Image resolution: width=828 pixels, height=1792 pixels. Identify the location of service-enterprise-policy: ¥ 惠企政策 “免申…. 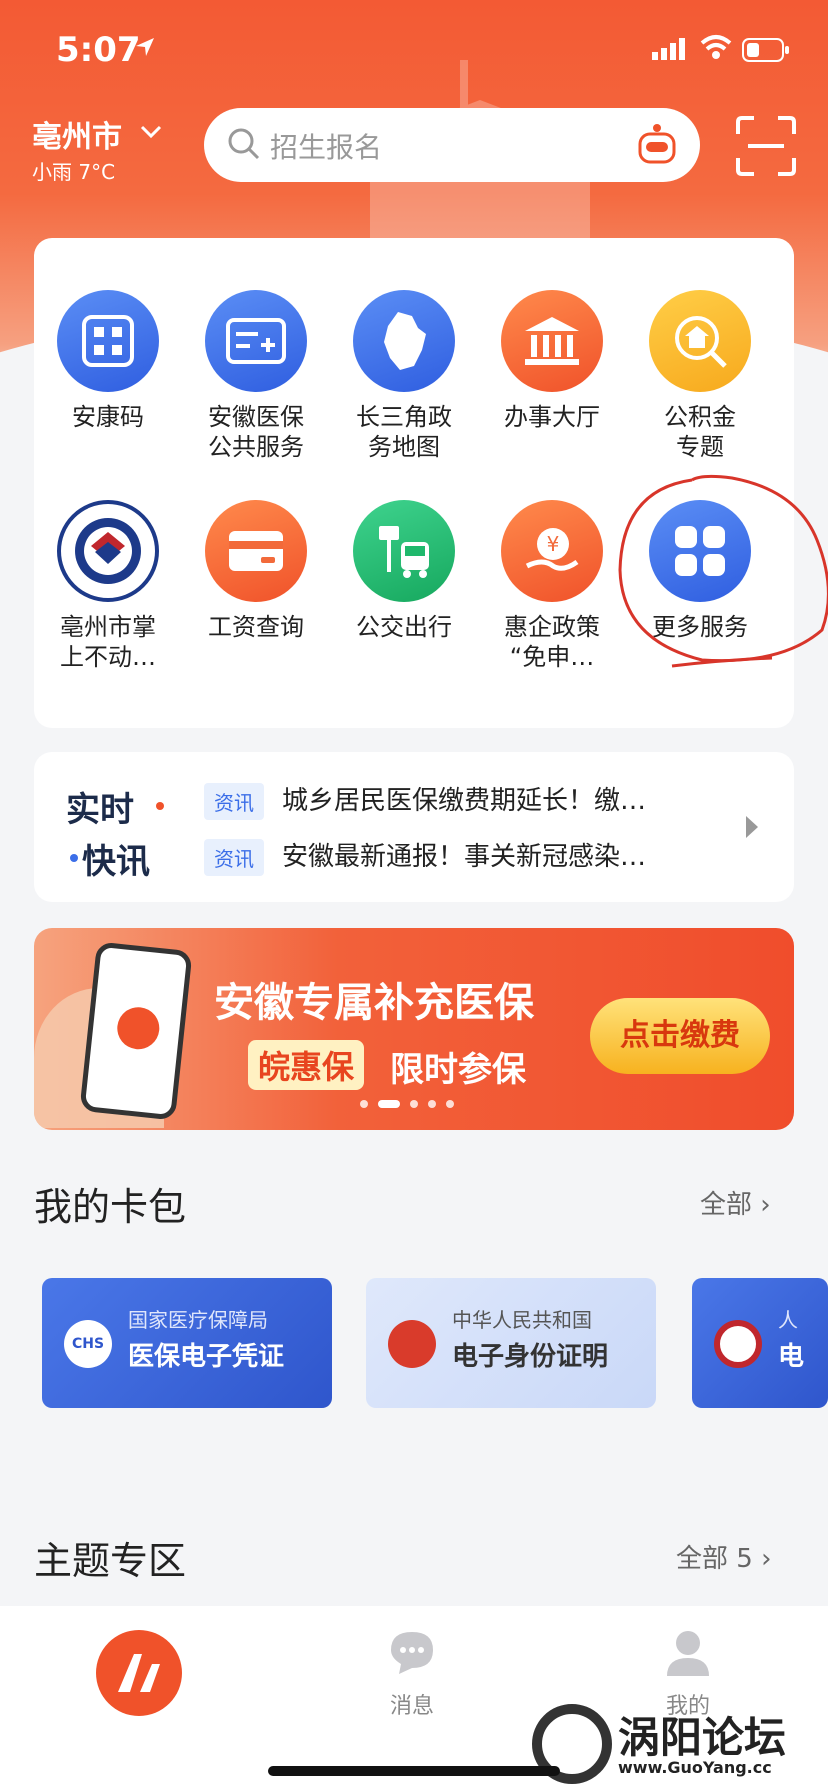
(552, 586).